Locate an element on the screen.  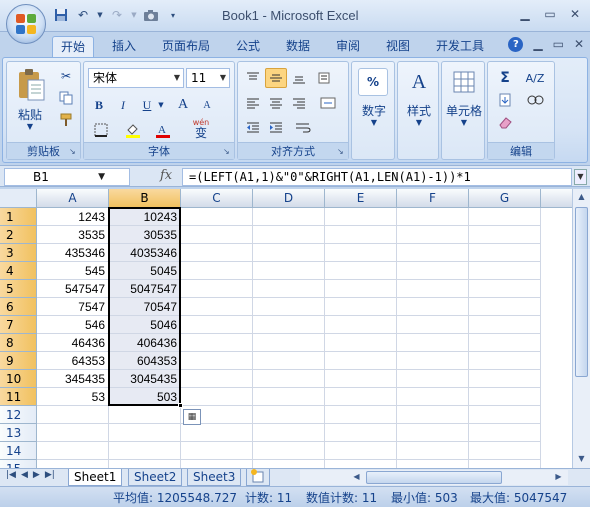
cell-c9 is located at coordinates (217, 361).